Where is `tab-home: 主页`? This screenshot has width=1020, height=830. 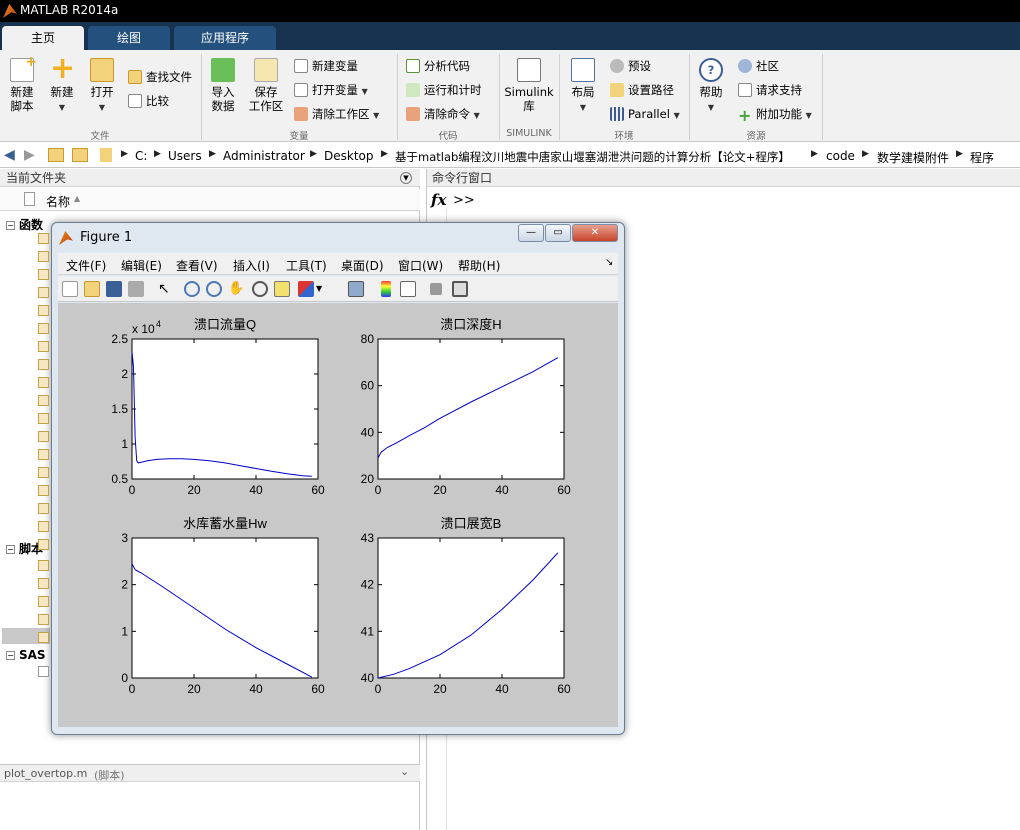 tab-home: 主页 is located at coordinates (43, 38).